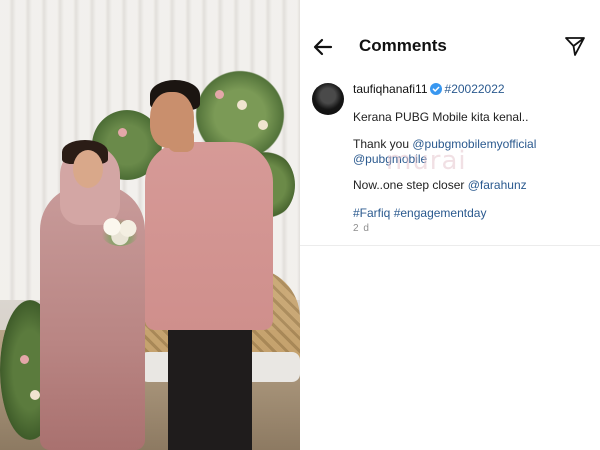  I want to click on page-title: Comments, so click(403, 45).